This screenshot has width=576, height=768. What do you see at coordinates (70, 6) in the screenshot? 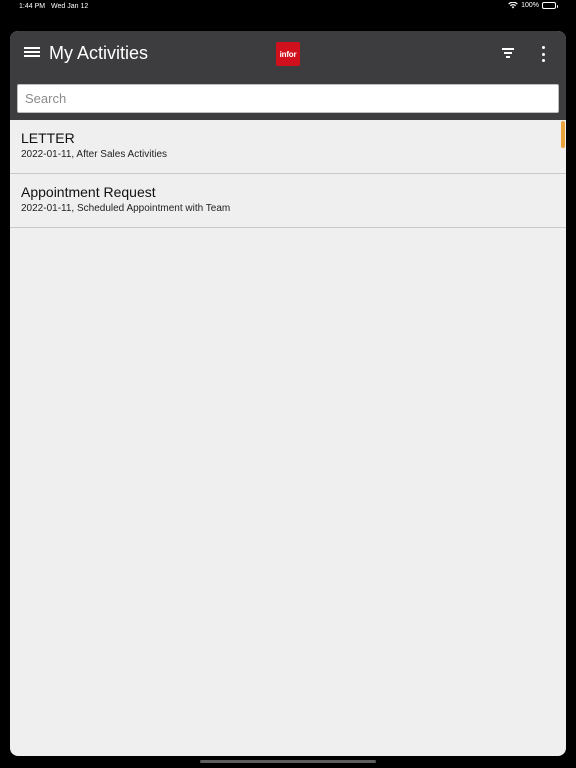
I see `status-date: Wed Jan 12` at bounding box center [70, 6].